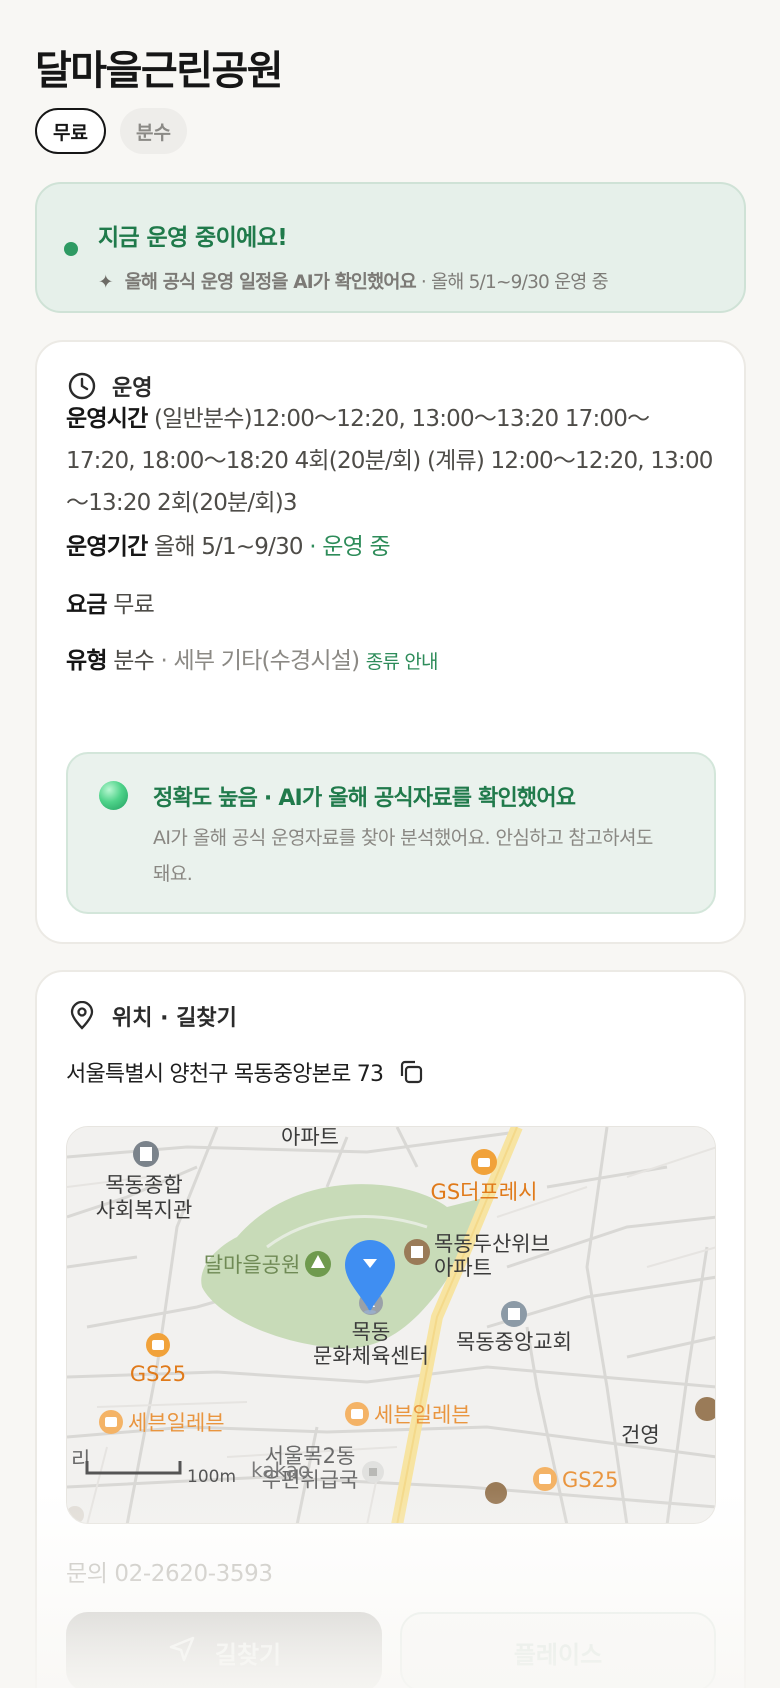  What do you see at coordinates (270, 282) in the screenshot?
I see `ai-note: 올해 공식 운영 일정을 AI가 확인했어요` at bounding box center [270, 282].